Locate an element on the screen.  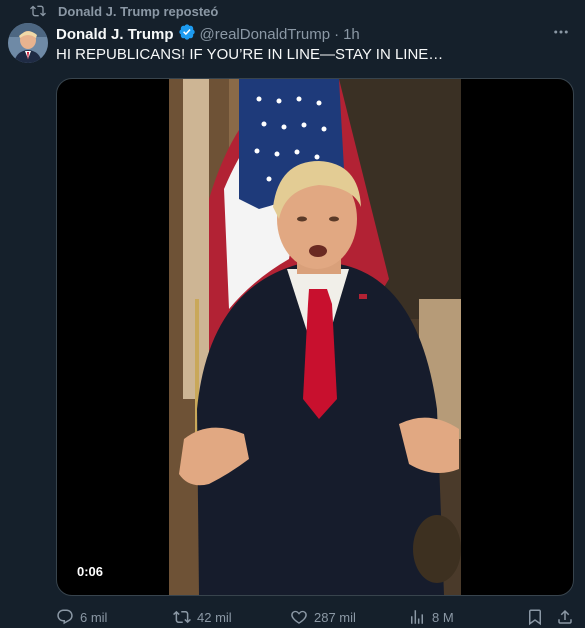
bookmark-button is located at coordinates (541, 617).